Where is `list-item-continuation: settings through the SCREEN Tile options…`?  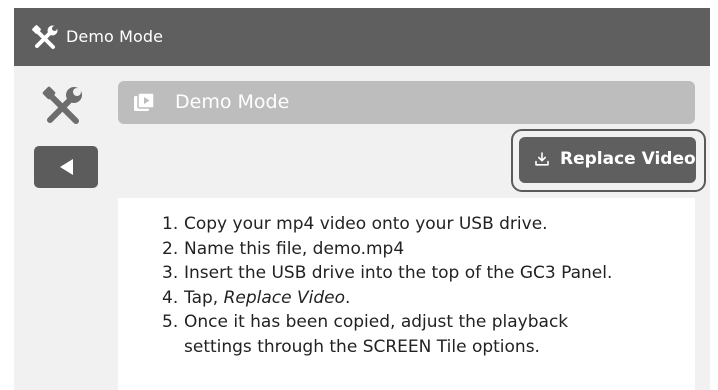 list-item-continuation: settings through the SCREEN Tile options… is located at coordinates (362, 346).